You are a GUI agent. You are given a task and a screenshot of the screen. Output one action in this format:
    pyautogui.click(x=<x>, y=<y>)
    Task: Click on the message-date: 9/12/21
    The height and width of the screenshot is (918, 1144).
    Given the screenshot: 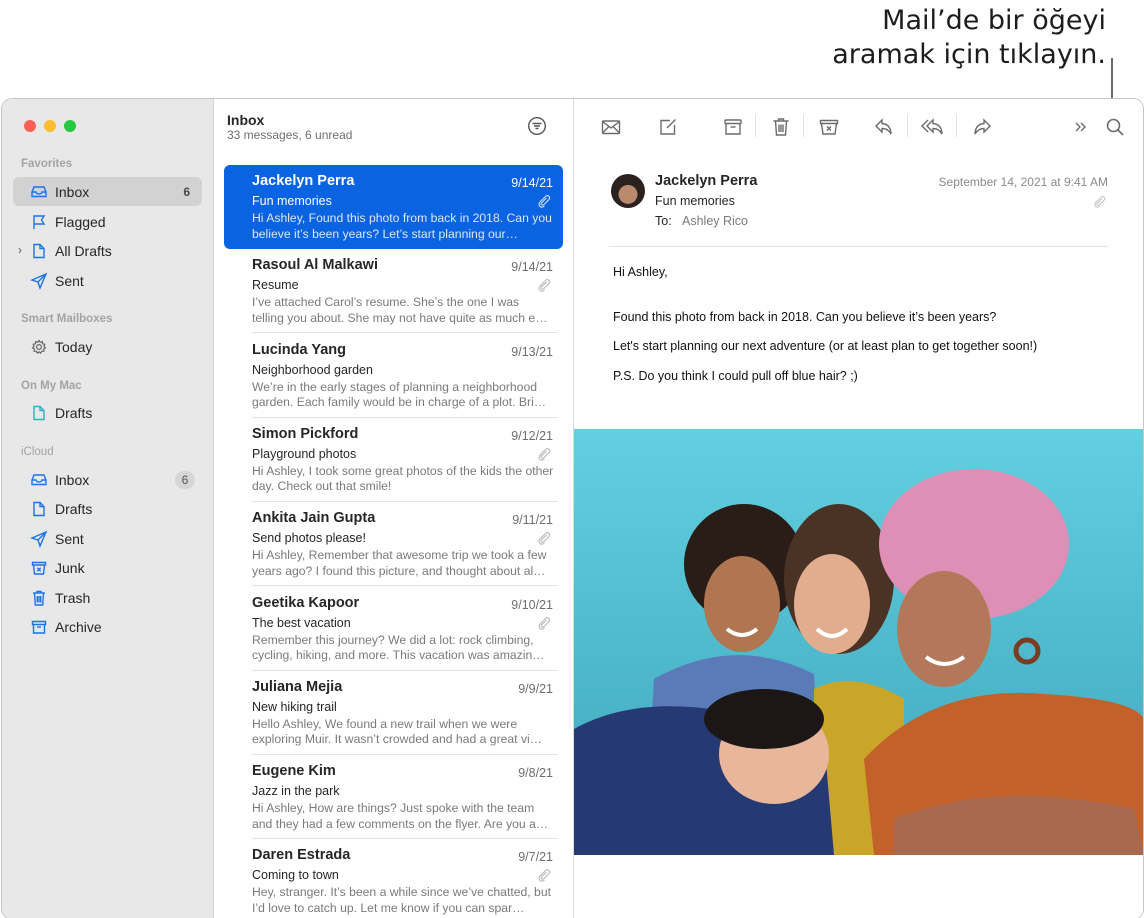 What is the action you would take?
    pyautogui.click(x=532, y=435)
    